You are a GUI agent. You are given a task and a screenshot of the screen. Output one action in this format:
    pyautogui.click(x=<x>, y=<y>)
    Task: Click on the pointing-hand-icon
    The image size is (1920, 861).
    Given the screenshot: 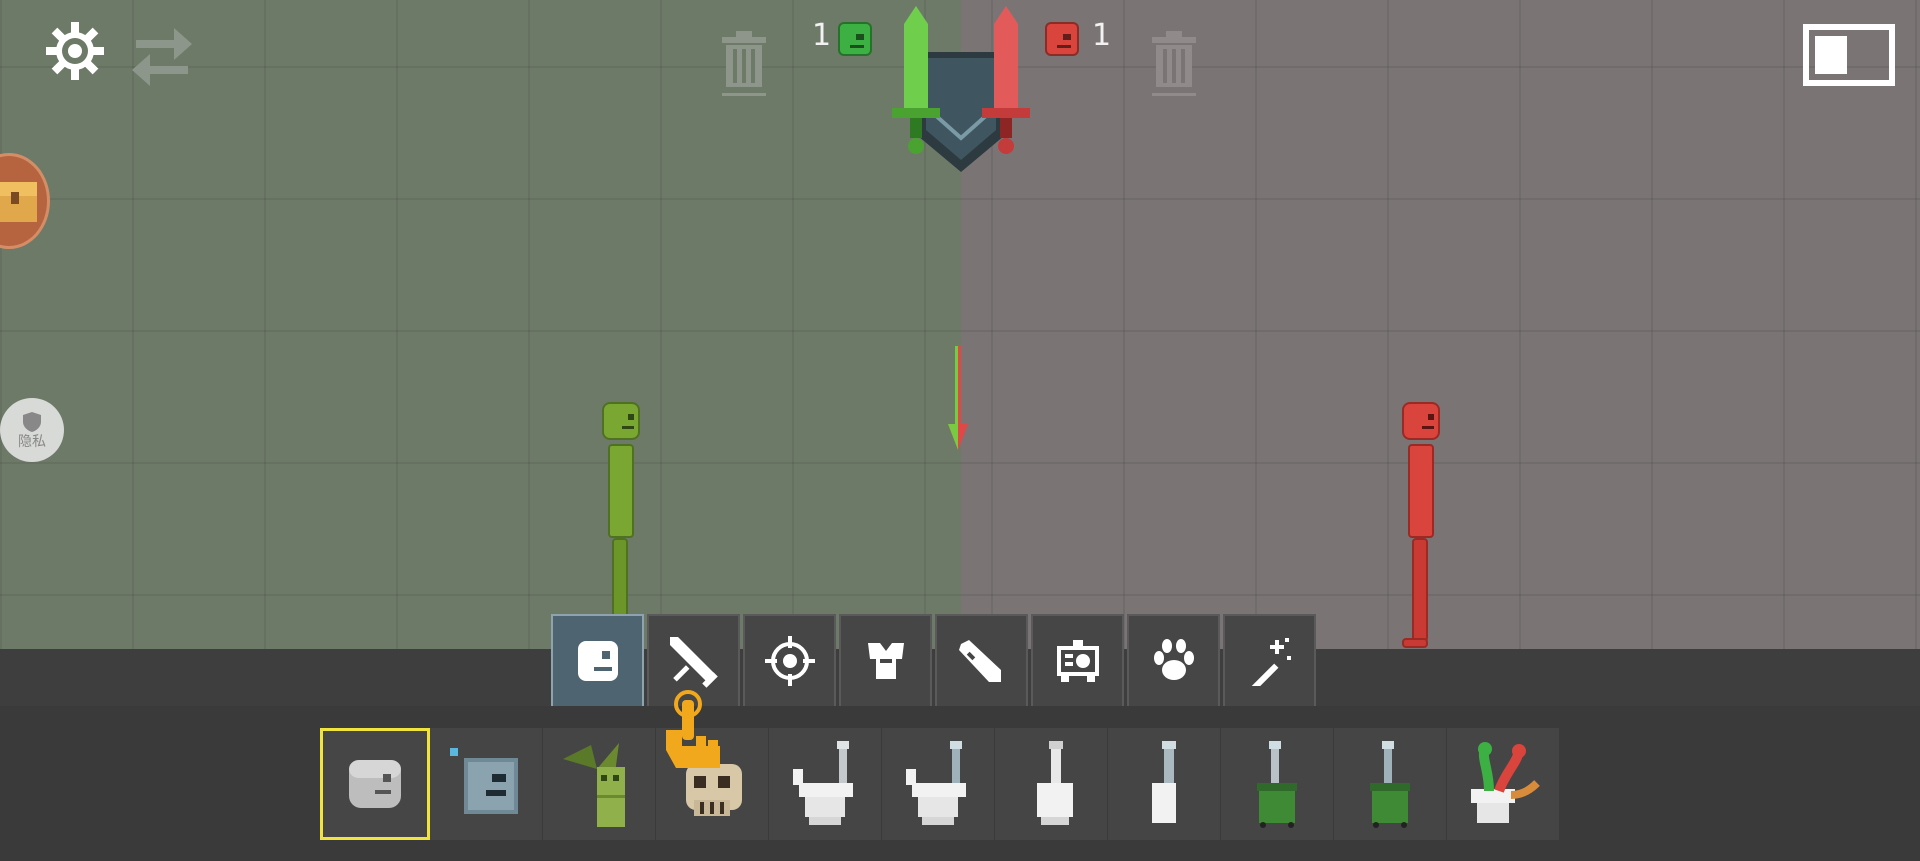 What is the action you would take?
    pyautogui.click(x=694, y=732)
    